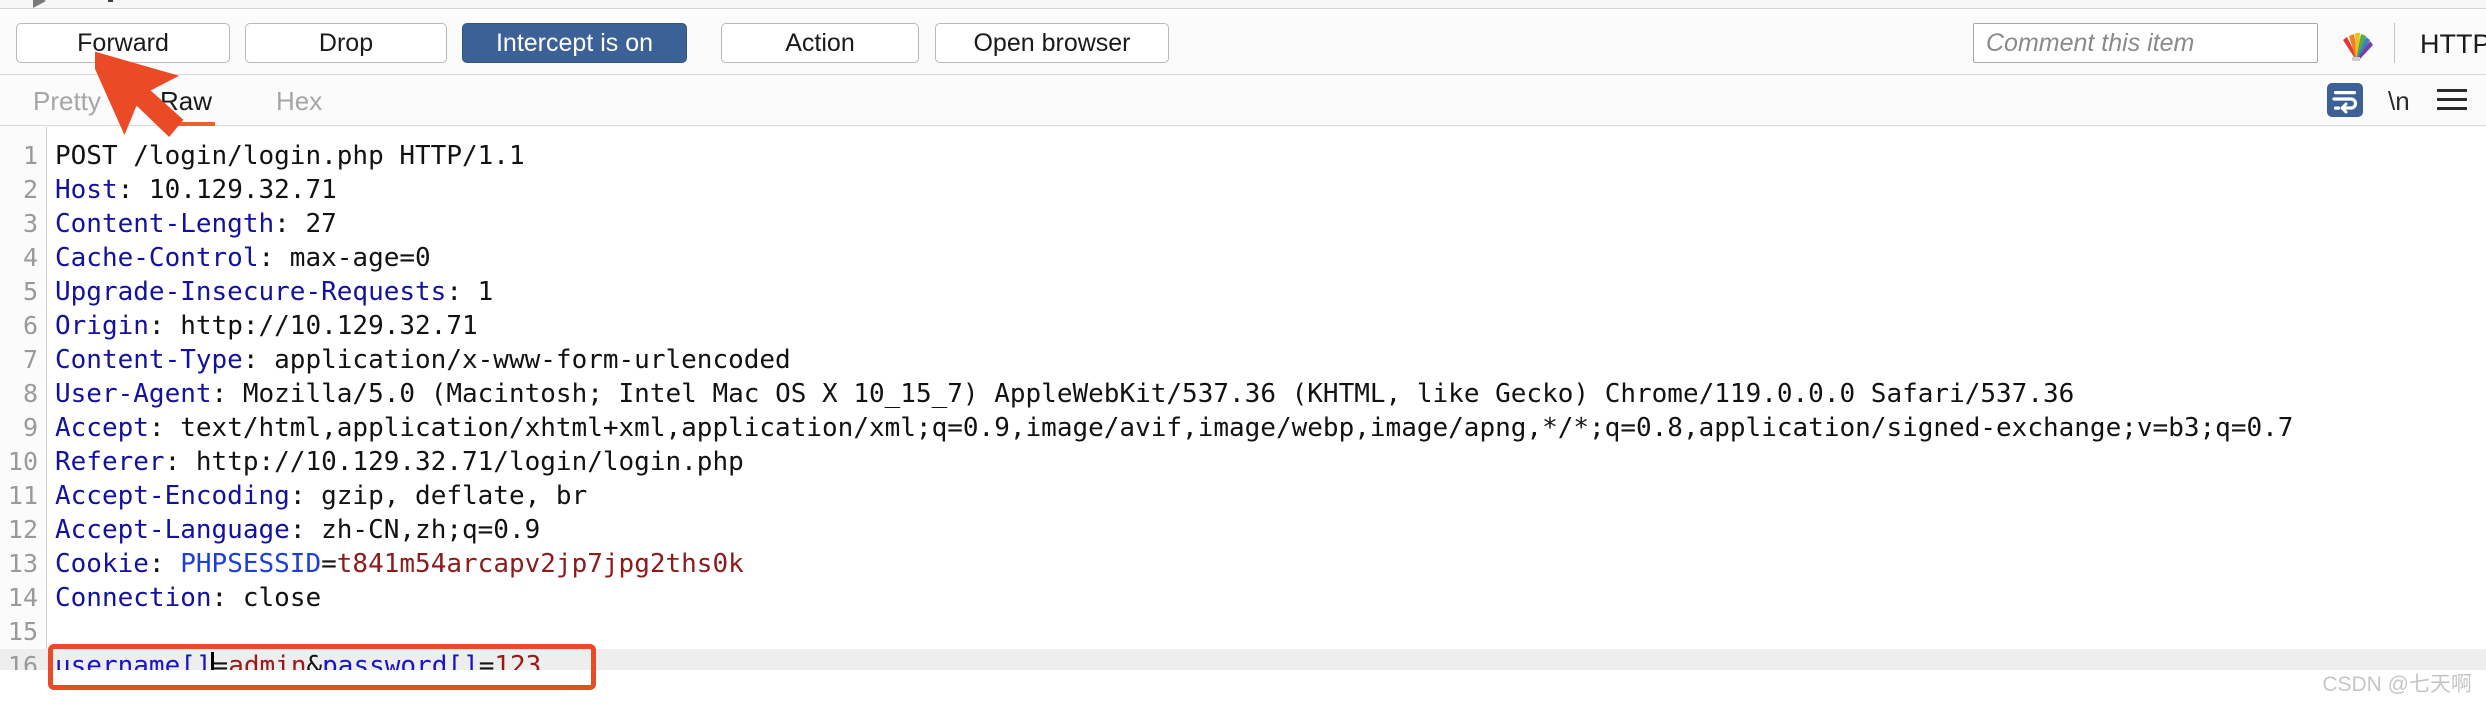 This screenshot has height=708, width=2486. I want to click on line-segment: POST /login/login.php HTTP/1.1, so click(290, 156).